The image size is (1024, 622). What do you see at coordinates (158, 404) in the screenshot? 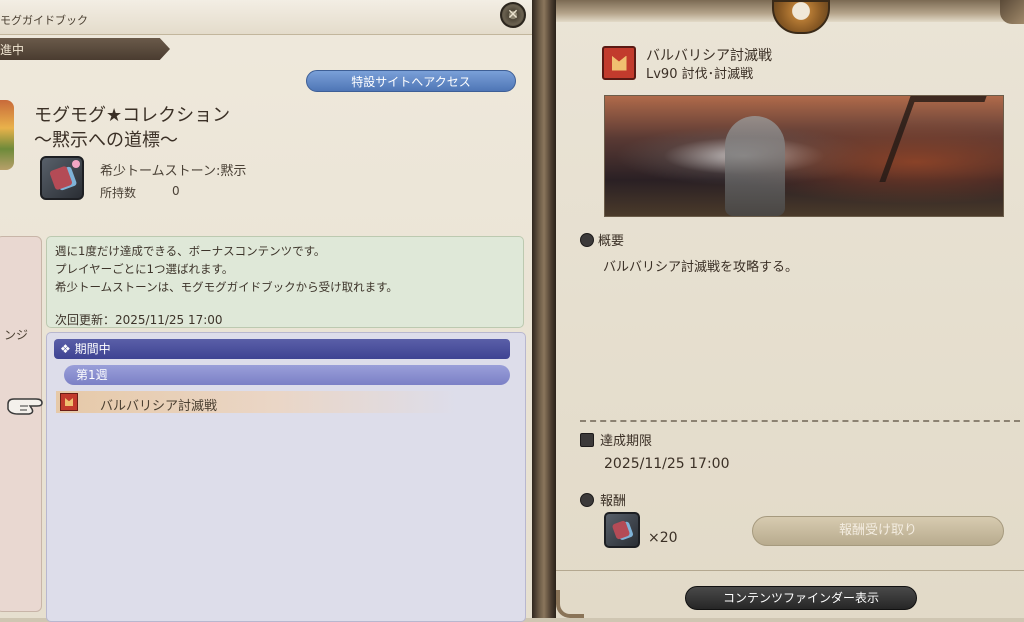
I see `duty-item-label: バルバリシア討滅戦` at bounding box center [158, 404].